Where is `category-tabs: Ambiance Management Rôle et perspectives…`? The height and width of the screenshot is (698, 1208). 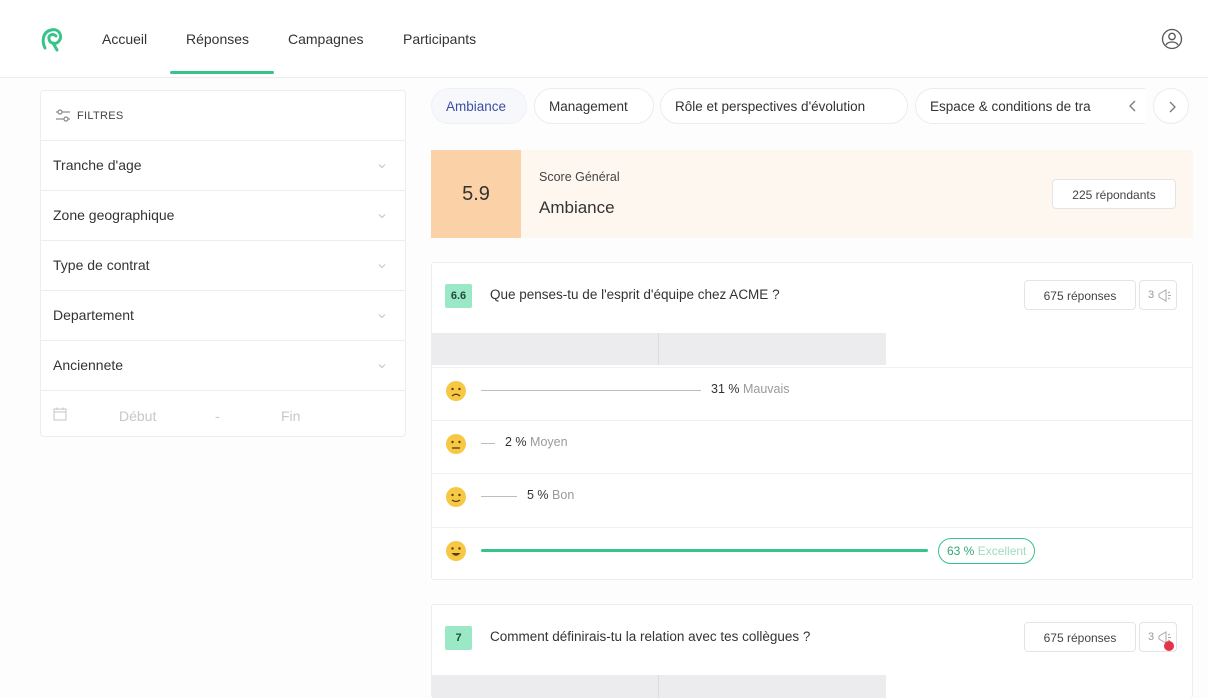
category-tabs: Ambiance Management Rôle et perspectives… is located at coordinates (812, 107).